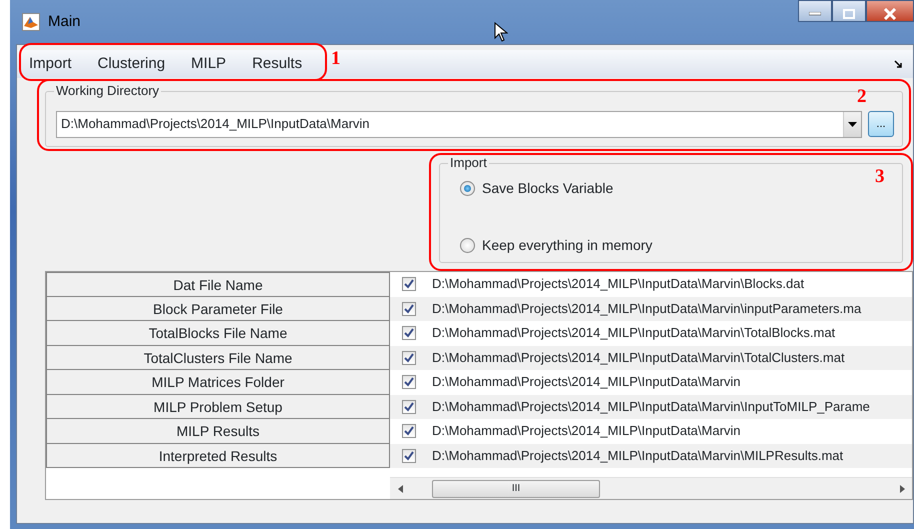 The width and height of the screenshot is (914, 529). Describe the element at coordinates (898, 64) in the screenshot. I see `resize-arrow-icon` at that location.